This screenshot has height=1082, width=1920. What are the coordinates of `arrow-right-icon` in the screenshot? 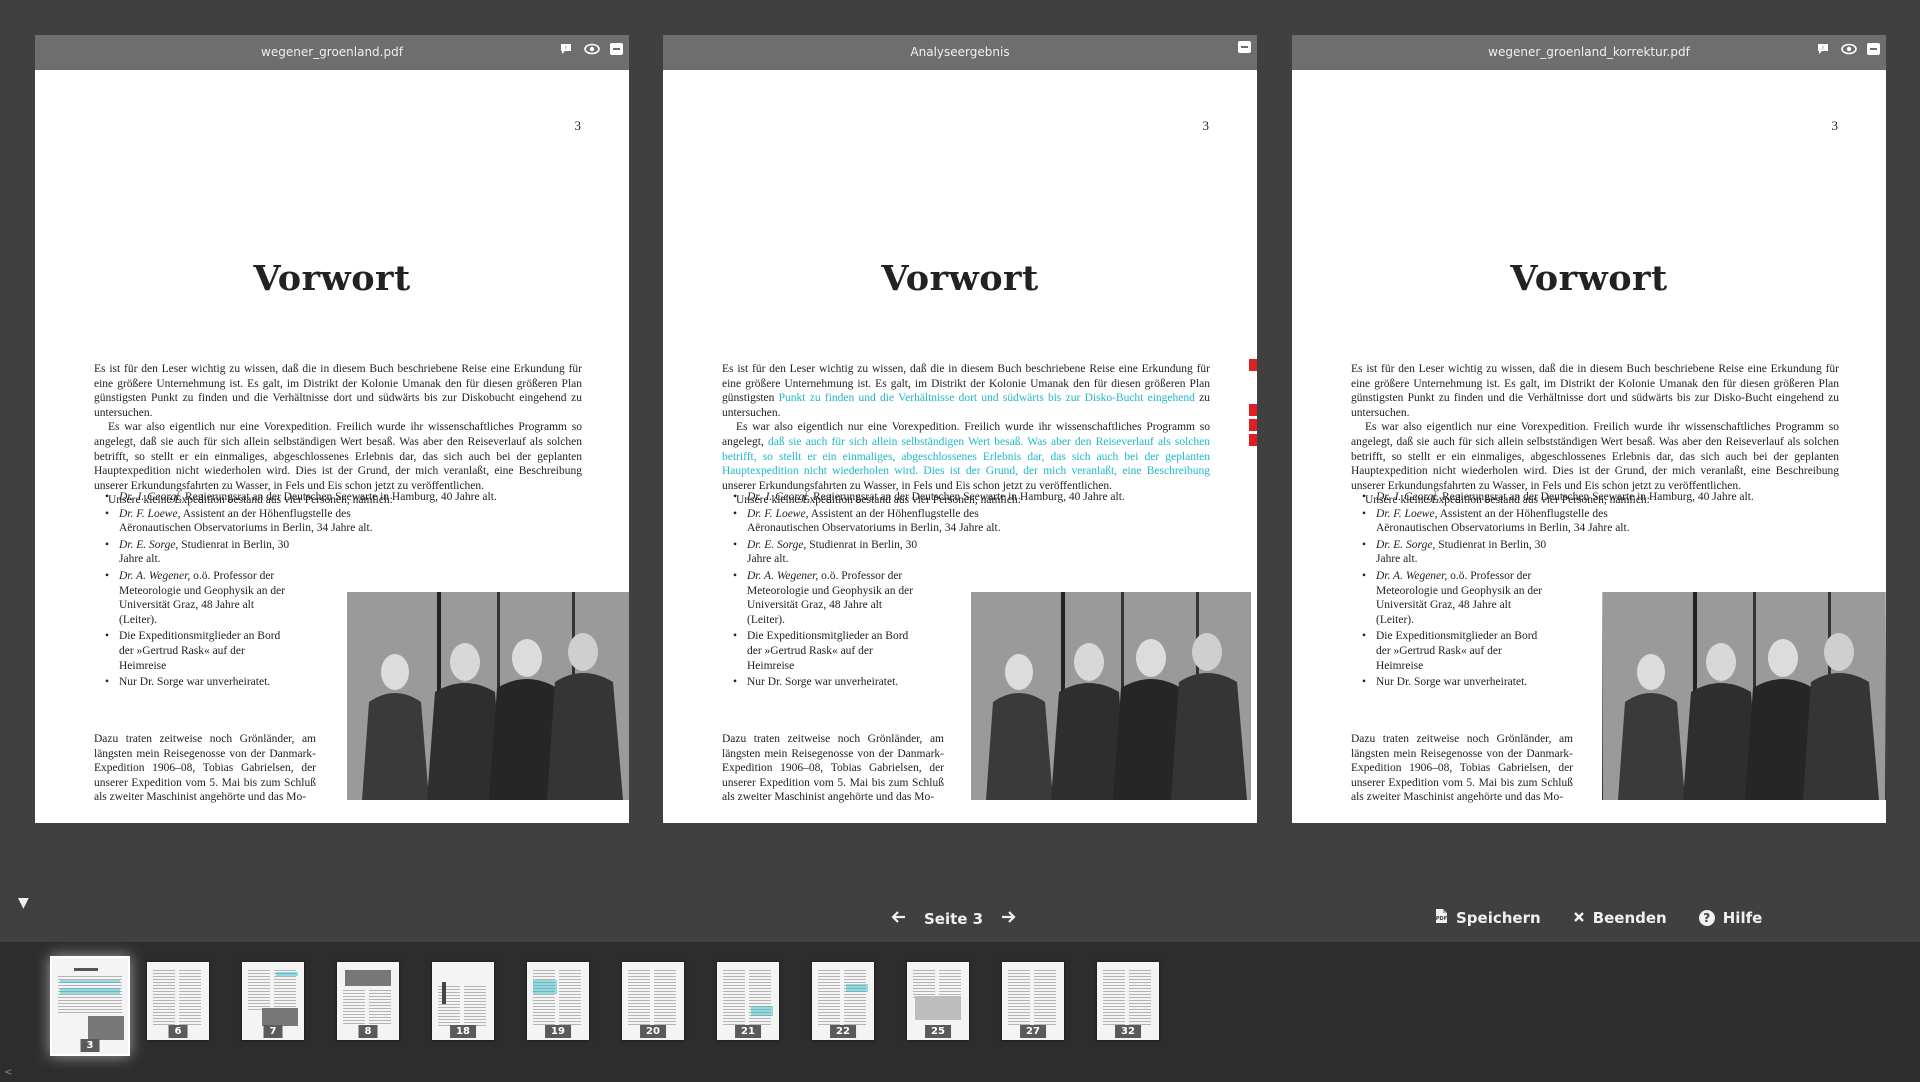 It's located at (1009, 918).